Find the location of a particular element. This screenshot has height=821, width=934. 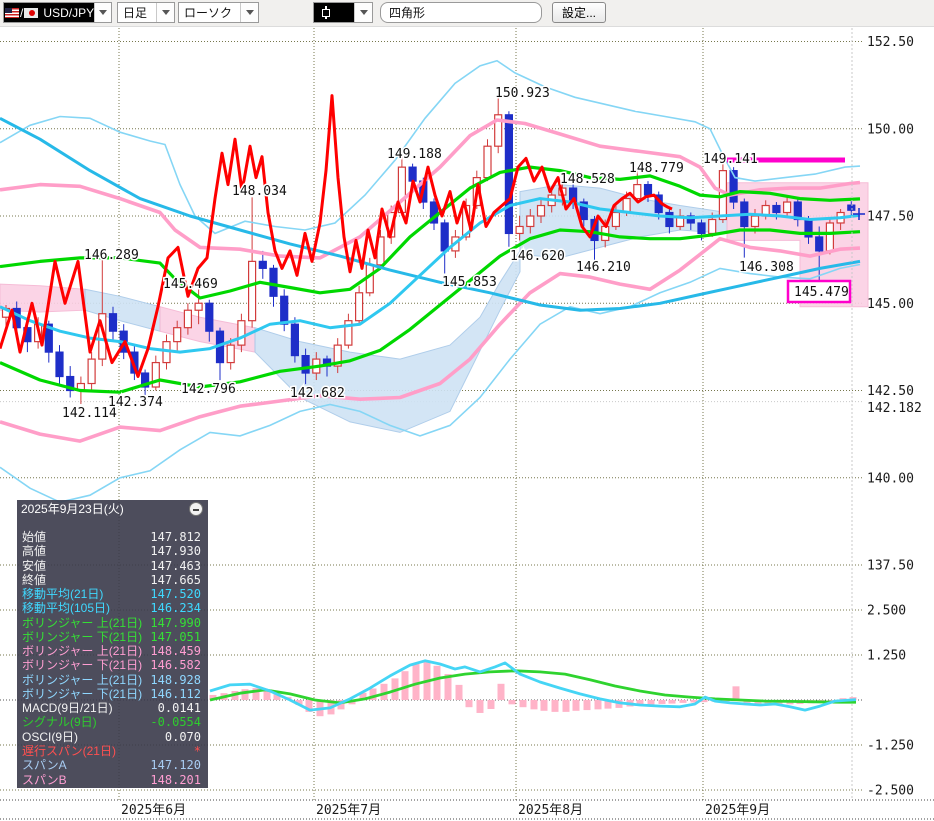

panel-row: シグナル(9日) -0.0554 is located at coordinates (111, 722).